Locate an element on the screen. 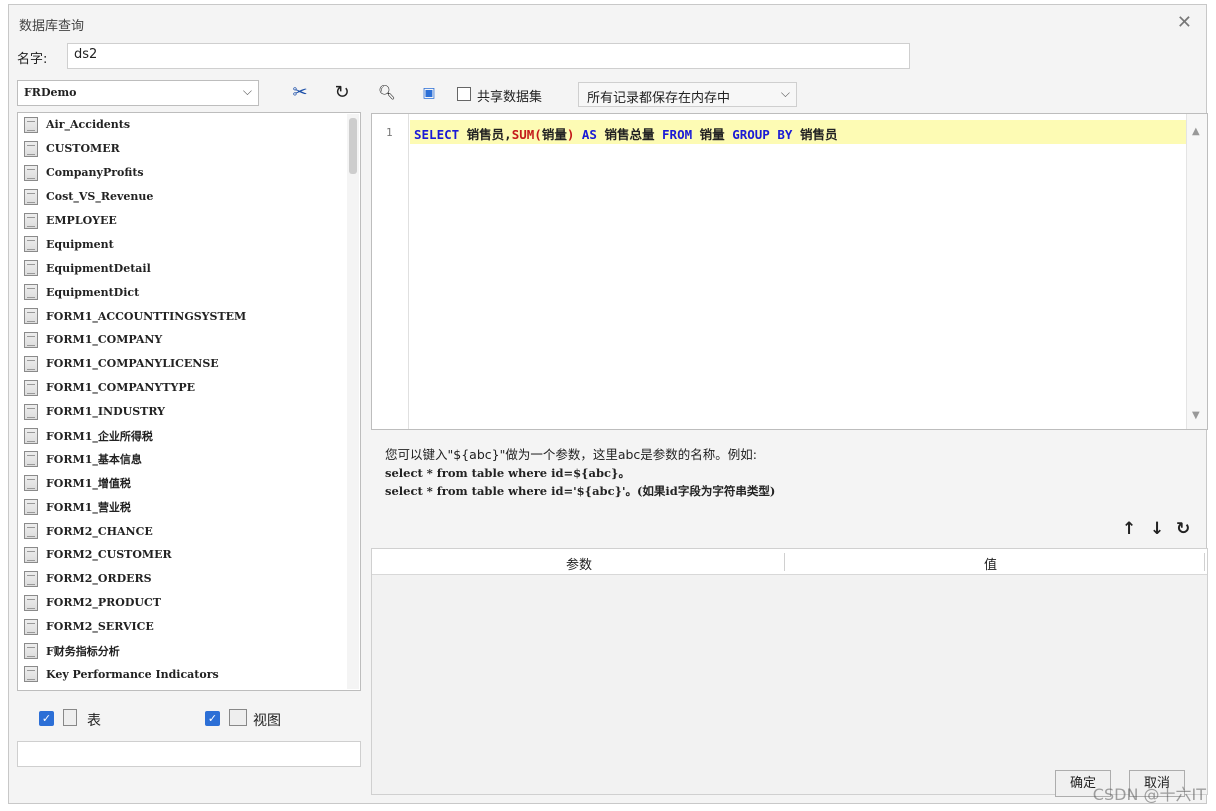 The width and height of the screenshot is (1216, 811). save-icon: ▣ is located at coordinates (429, 93).